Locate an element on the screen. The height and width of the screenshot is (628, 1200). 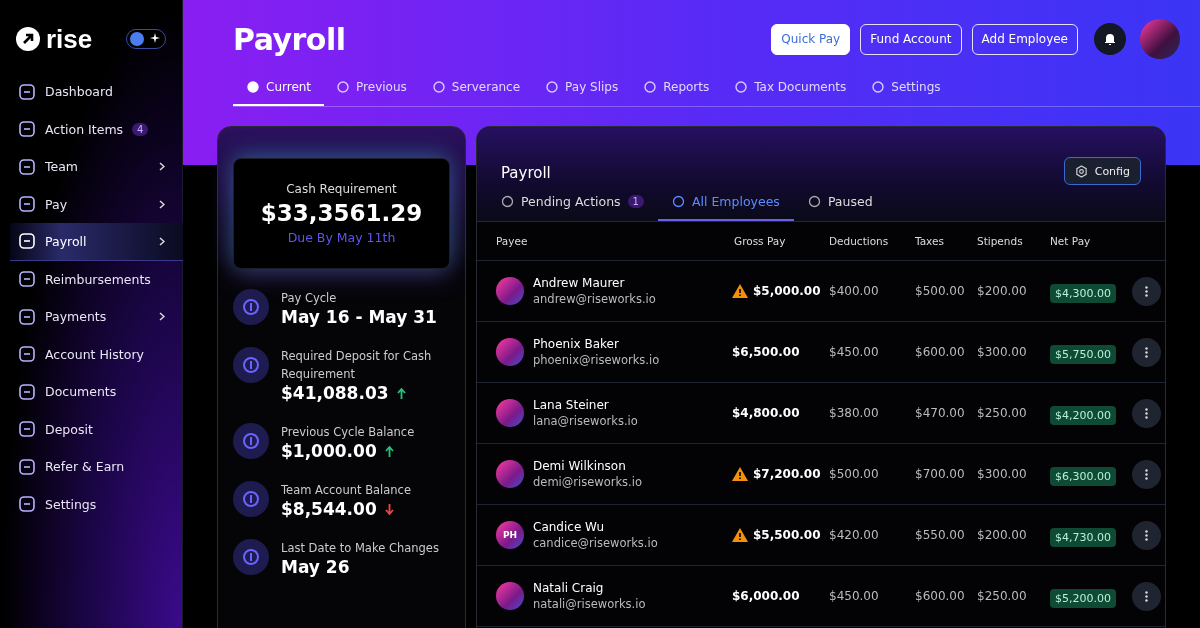
stat-value: $8,544.00 is located at coordinates (329, 509).